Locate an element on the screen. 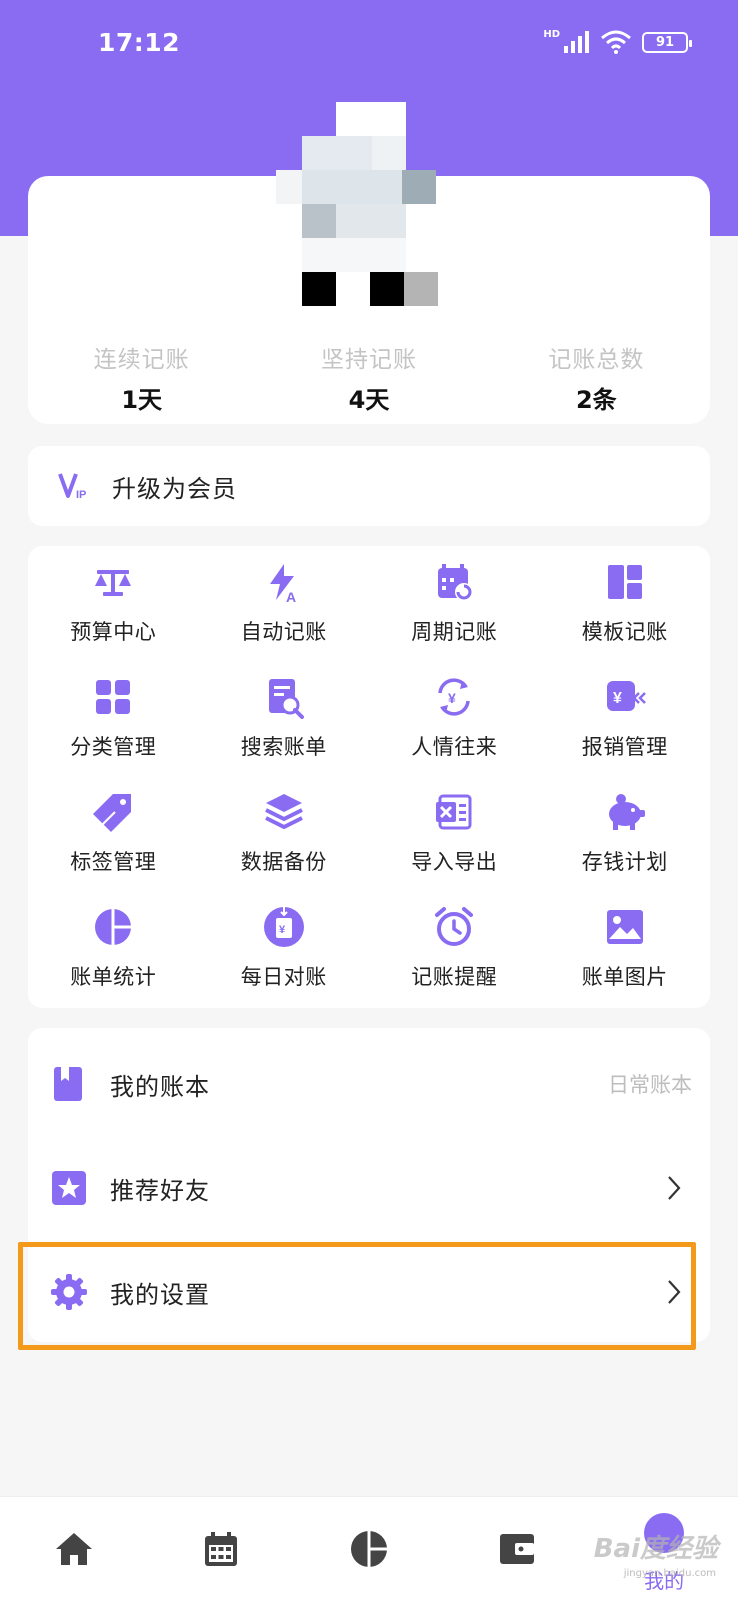  feature-backup: 数据备份 is located at coordinates (284, 847).